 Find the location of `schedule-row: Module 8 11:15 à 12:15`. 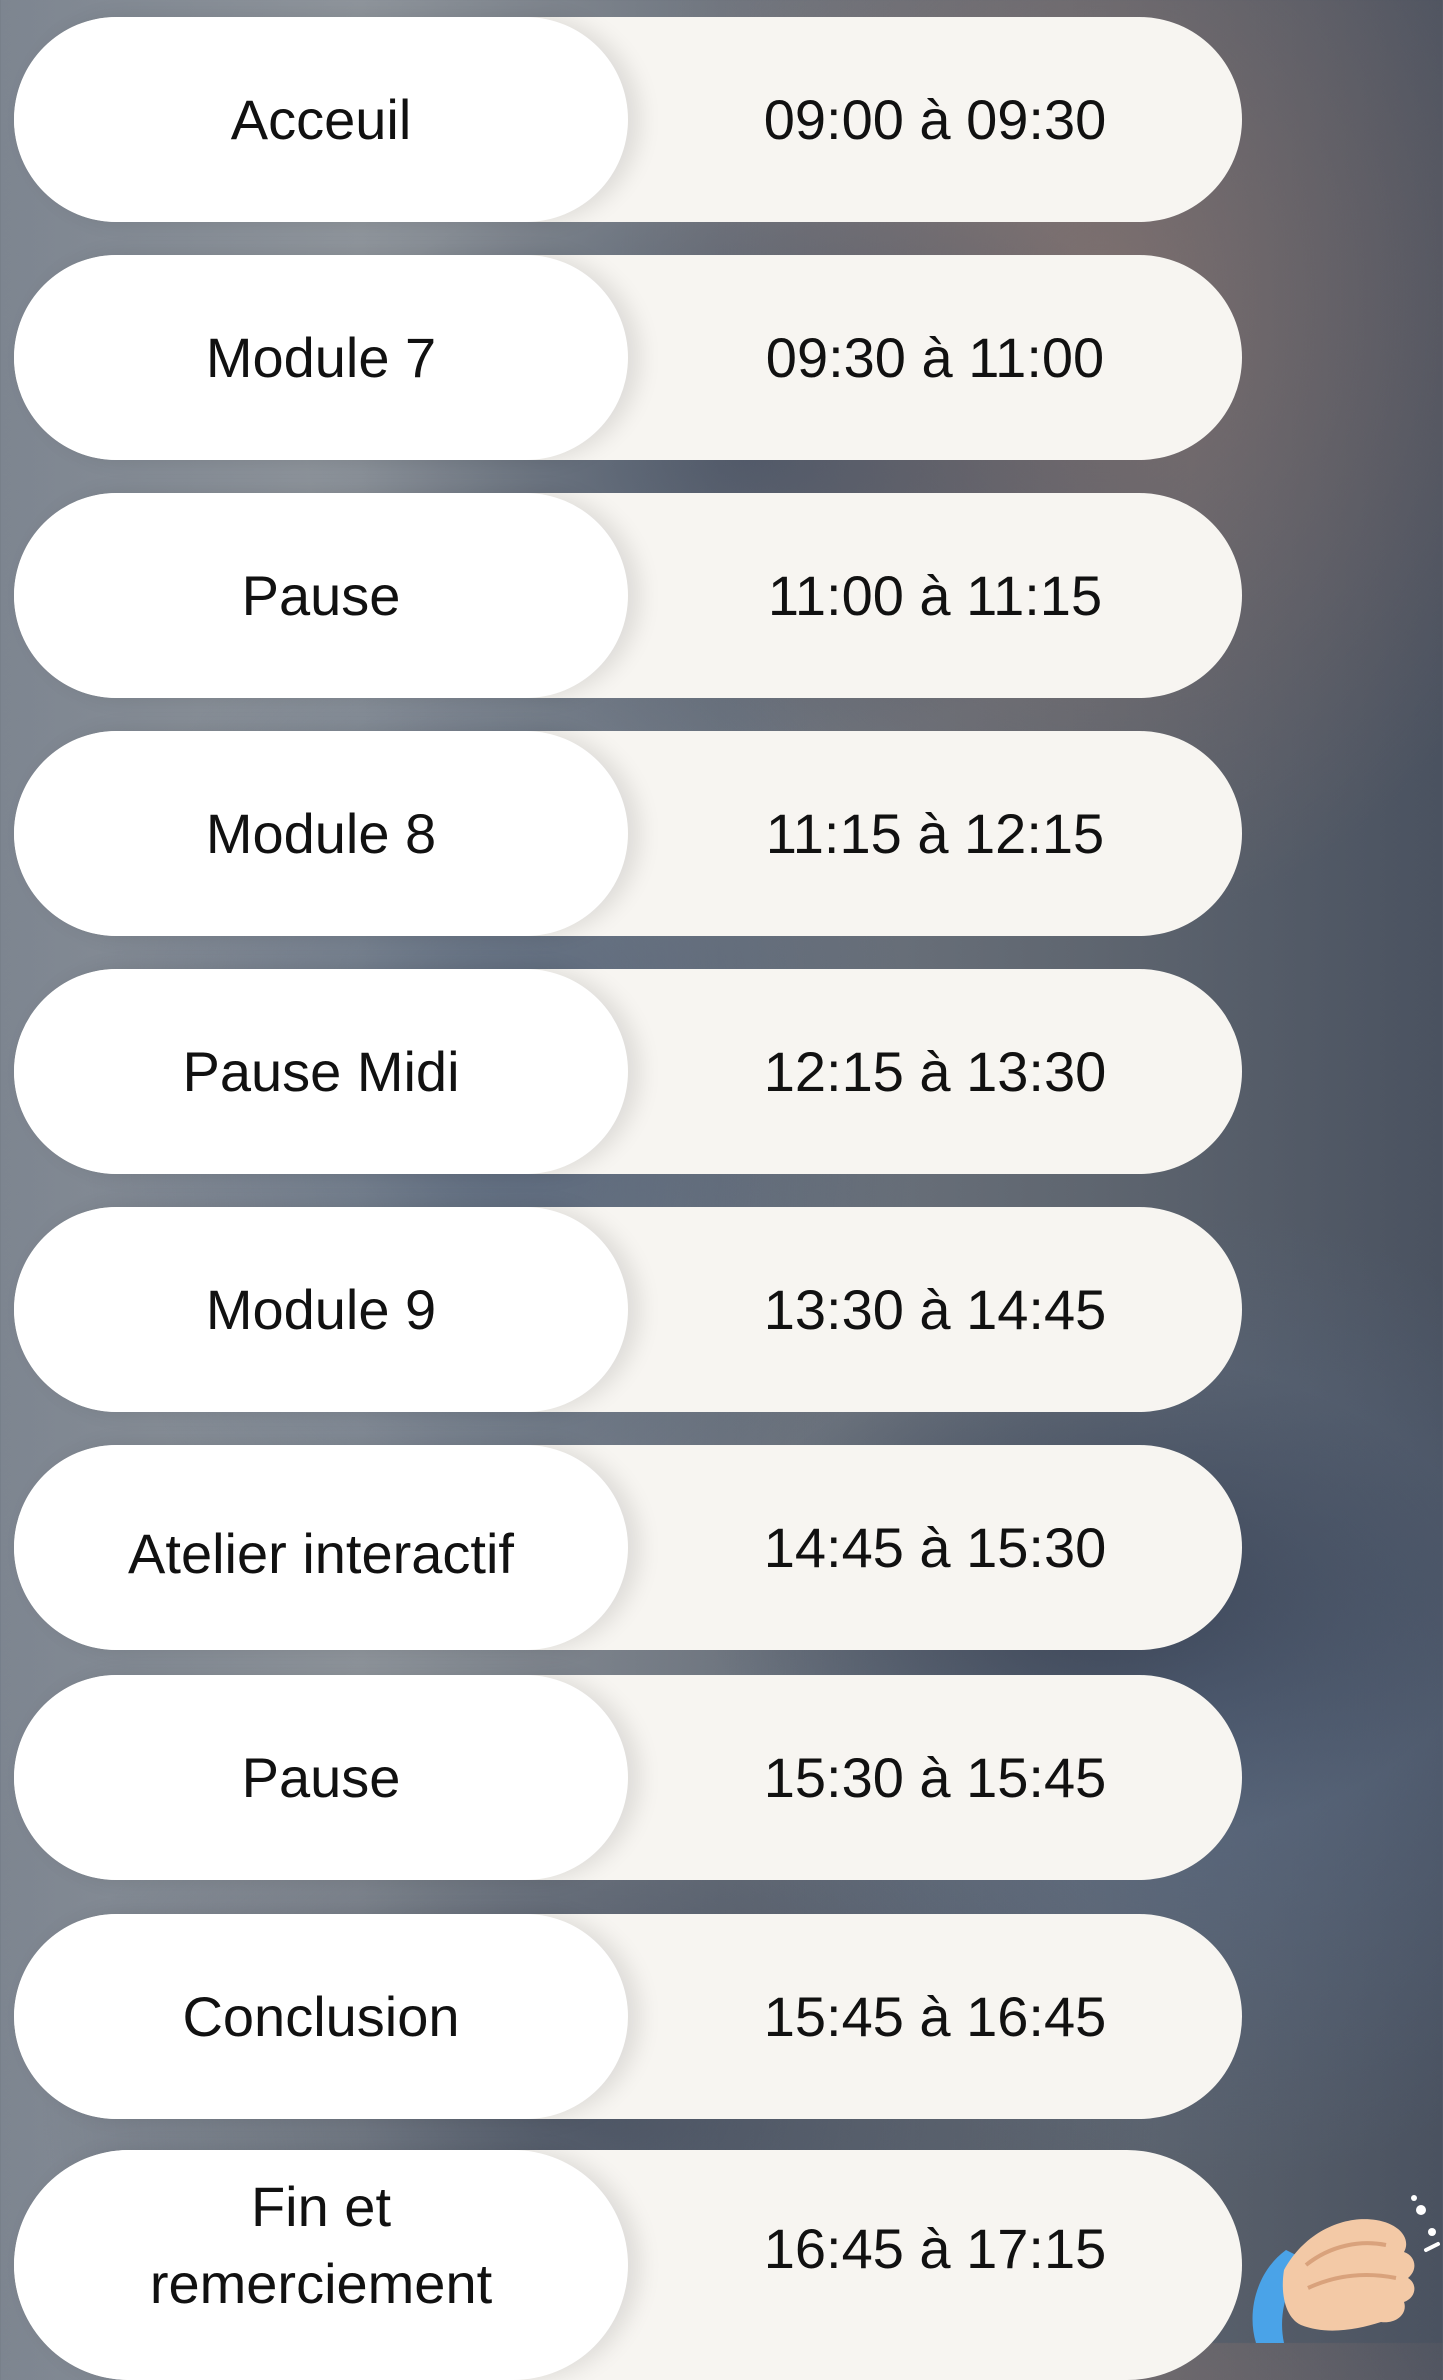

schedule-row: Module 8 11:15 à 12:15 is located at coordinates (628, 833).